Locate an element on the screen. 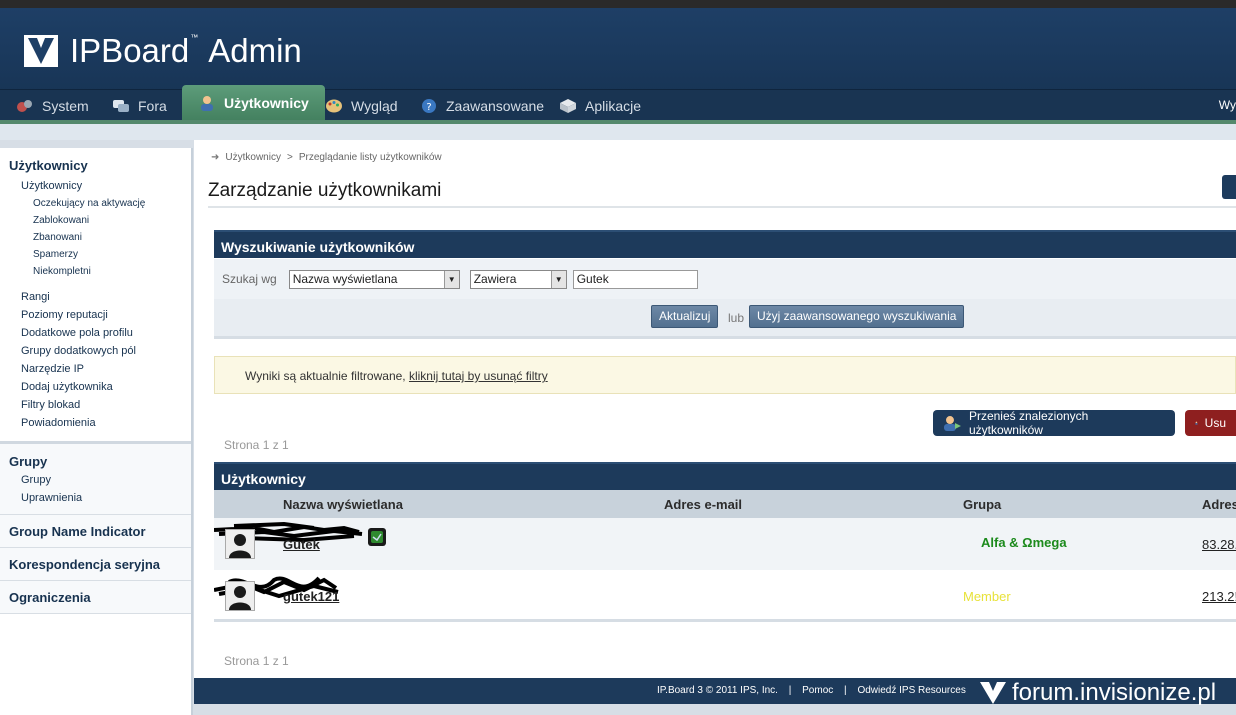 The height and width of the screenshot is (715, 1236). member-ip-link: 83.28. is located at coordinates (1219, 544).